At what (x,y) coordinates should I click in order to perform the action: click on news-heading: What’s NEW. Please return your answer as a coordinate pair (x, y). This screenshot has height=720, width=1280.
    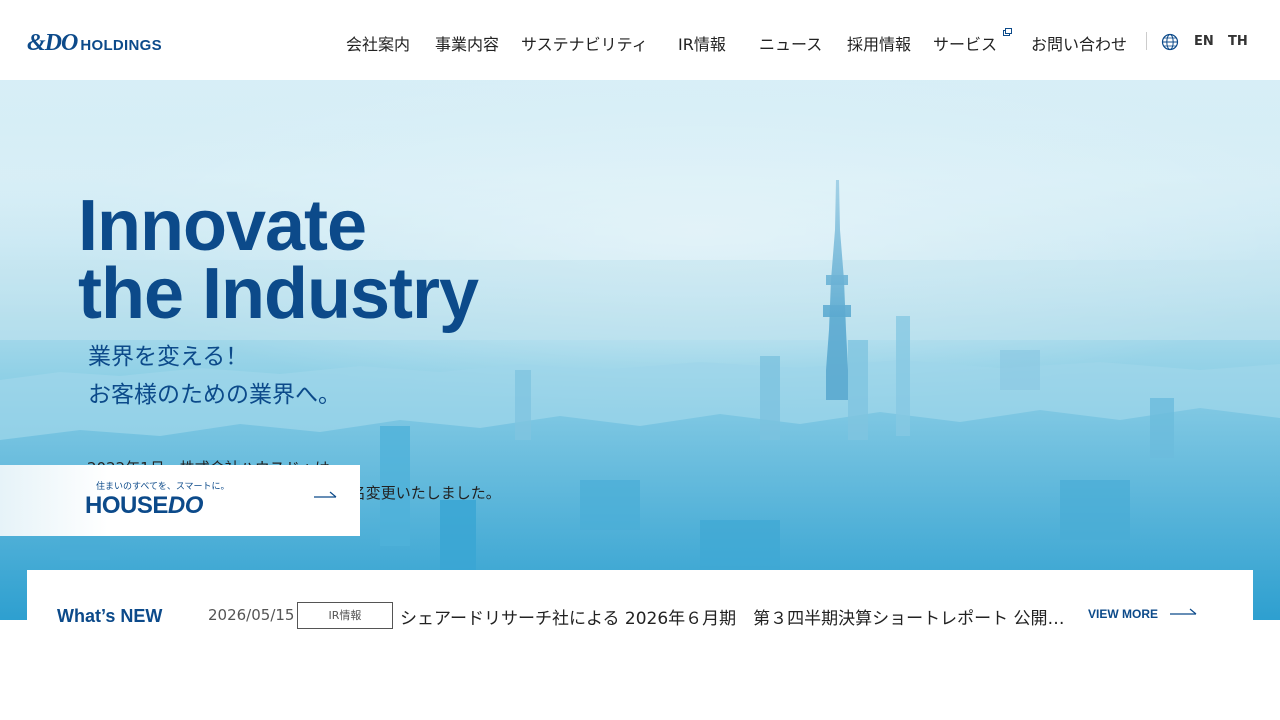
    Looking at the image, I should click on (110, 616).